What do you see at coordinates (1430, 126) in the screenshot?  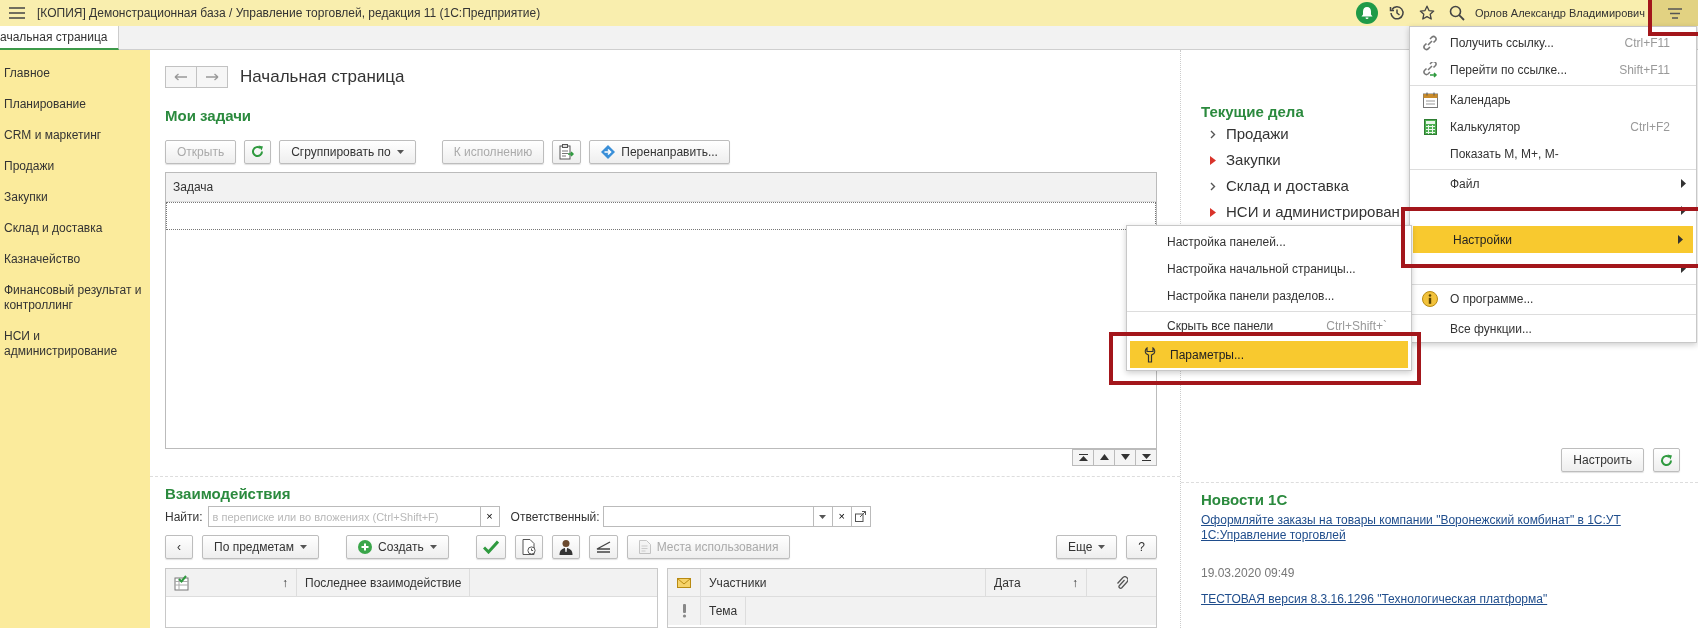 I see `calculator-icon` at bounding box center [1430, 126].